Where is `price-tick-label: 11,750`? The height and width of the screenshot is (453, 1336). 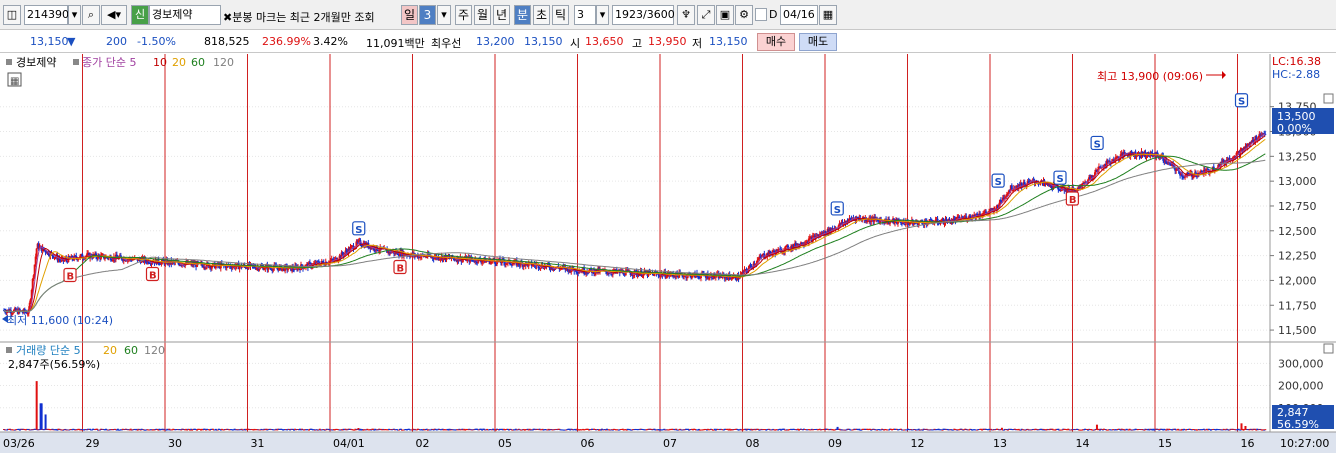
price-tick-label: 11,750 is located at coordinates (1297, 305).